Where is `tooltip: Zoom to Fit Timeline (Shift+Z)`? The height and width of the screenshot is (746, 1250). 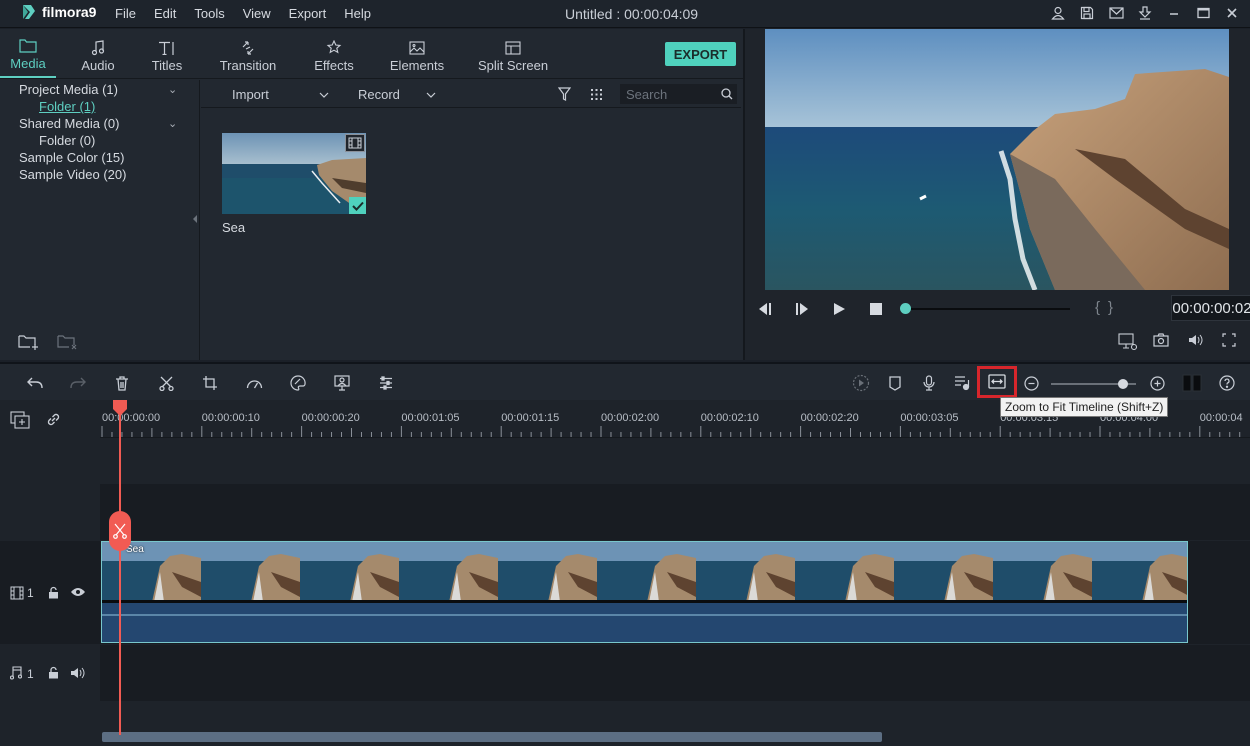
tooltip: Zoom to Fit Timeline (Shift+Z) is located at coordinates (1084, 407).